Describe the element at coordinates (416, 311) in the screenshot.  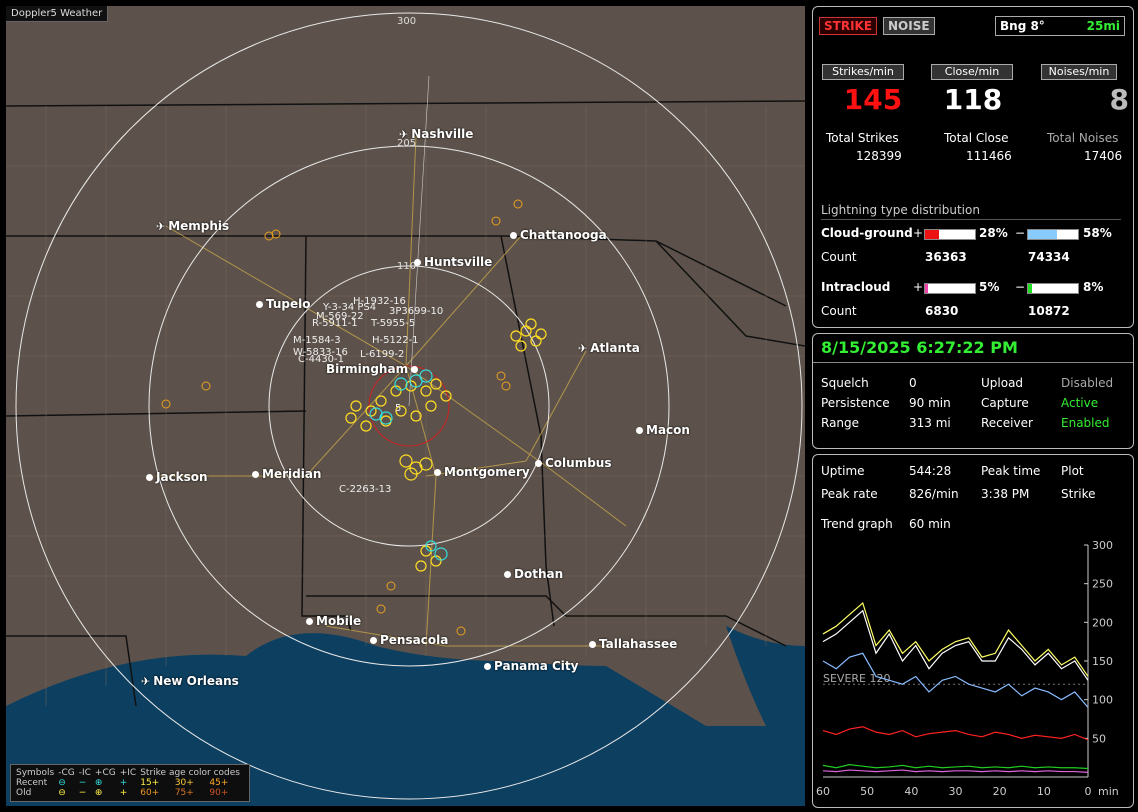
I see `storm-label: 3P3699-10` at that location.